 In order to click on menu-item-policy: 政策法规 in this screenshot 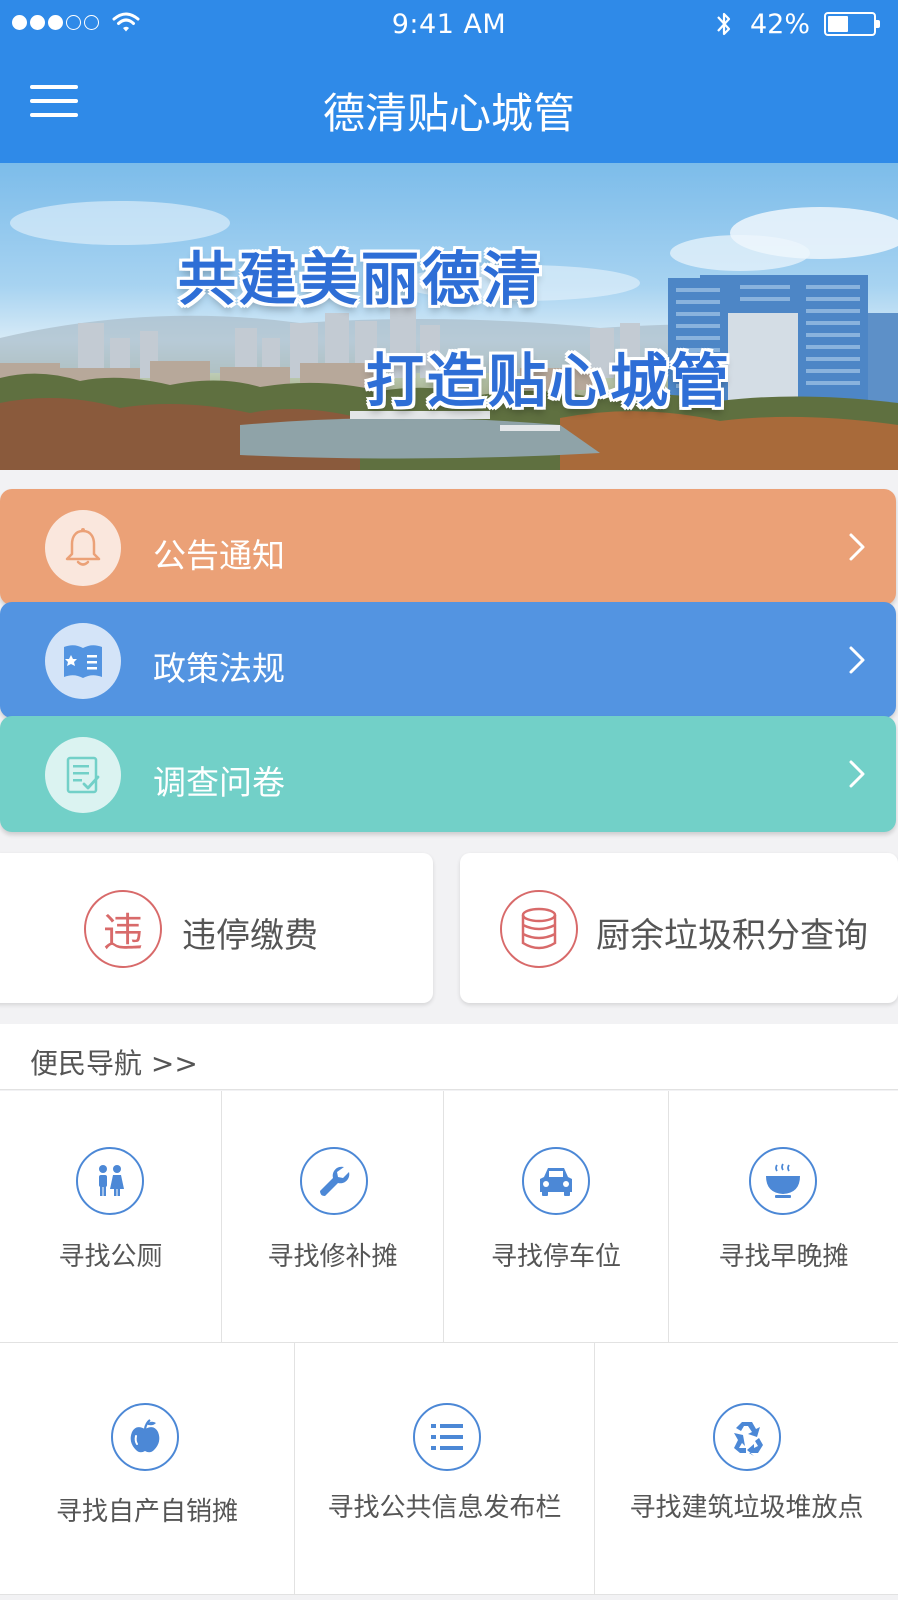, I will do `click(448, 660)`.